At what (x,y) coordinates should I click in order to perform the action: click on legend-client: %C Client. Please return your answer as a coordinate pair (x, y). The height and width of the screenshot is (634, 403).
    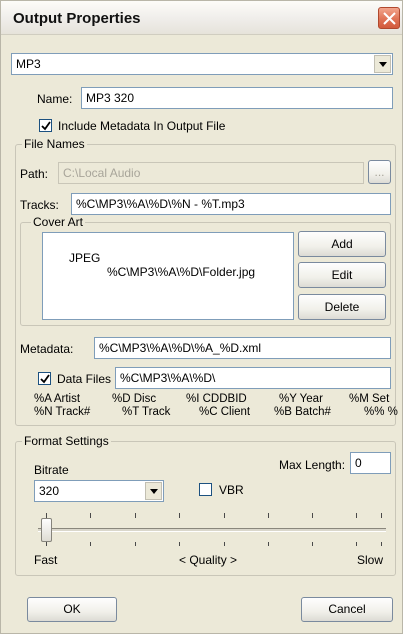
    Looking at the image, I should click on (225, 412).